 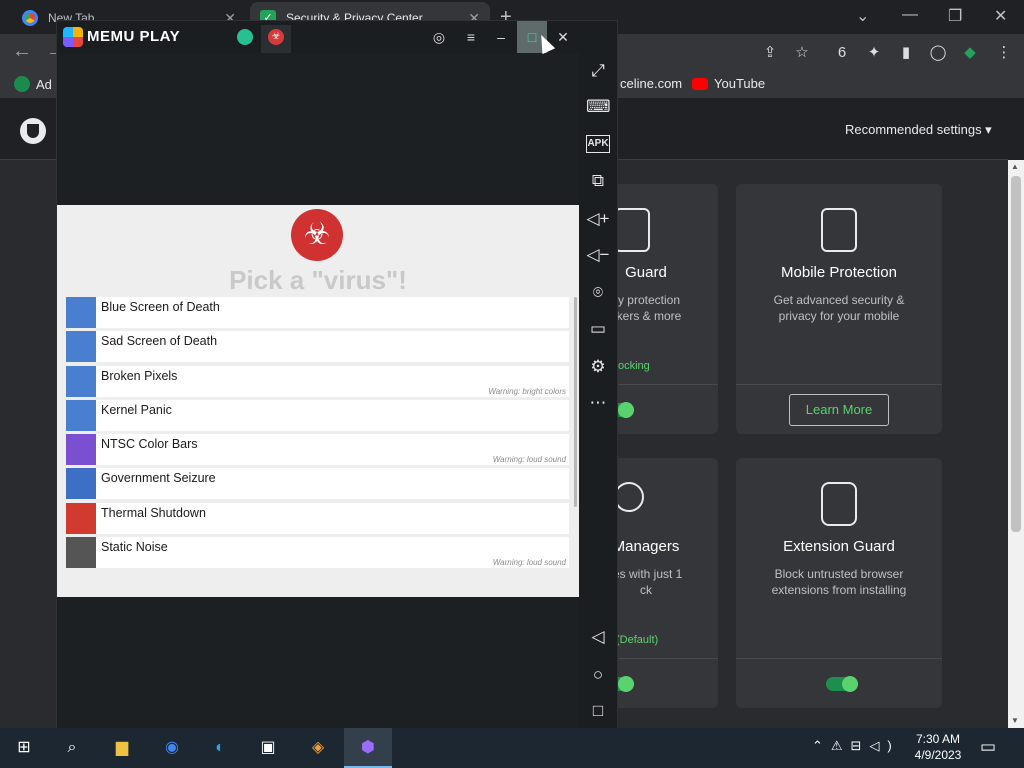 What do you see at coordinates (72, 748) in the screenshot?
I see `search-icon: ⌕` at bounding box center [72, 748].